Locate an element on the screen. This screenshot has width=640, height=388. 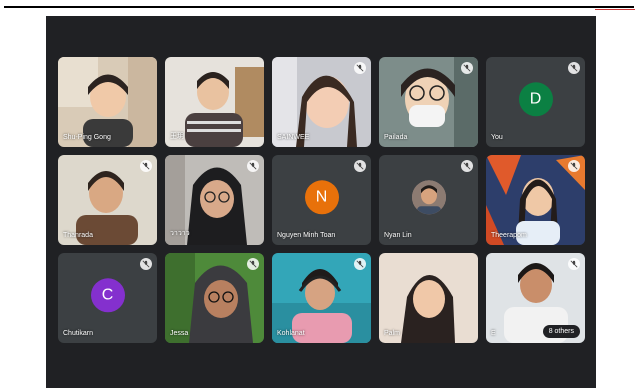
participant-tile-8: N Nguyen Minh Toan is located at coordinates (321, 200).